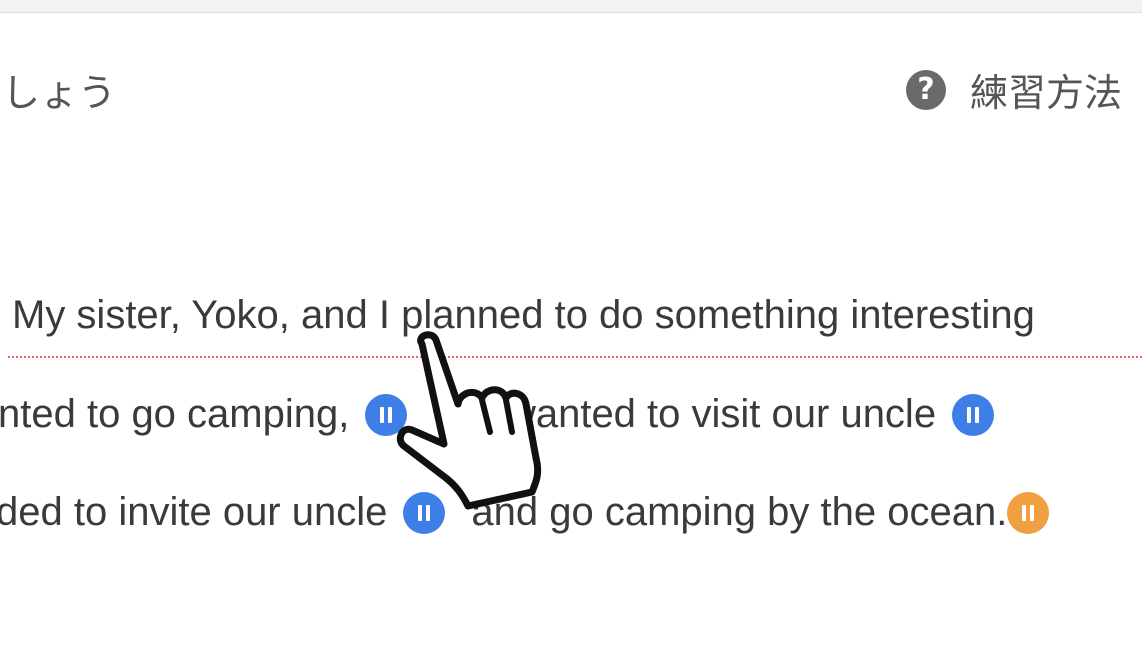 The image size is (1142, 646). Describe the element at coordinates (571, 6) in the screenshot. I see `top-bar` at that location.